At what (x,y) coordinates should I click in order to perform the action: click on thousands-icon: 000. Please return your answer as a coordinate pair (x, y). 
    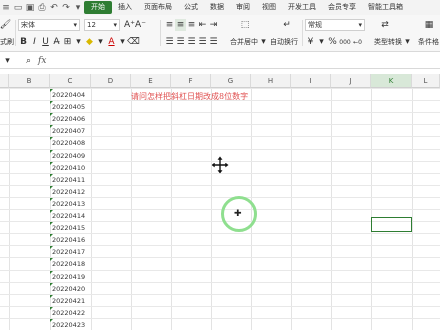
    Looking at the image, I should click on (345, 42).